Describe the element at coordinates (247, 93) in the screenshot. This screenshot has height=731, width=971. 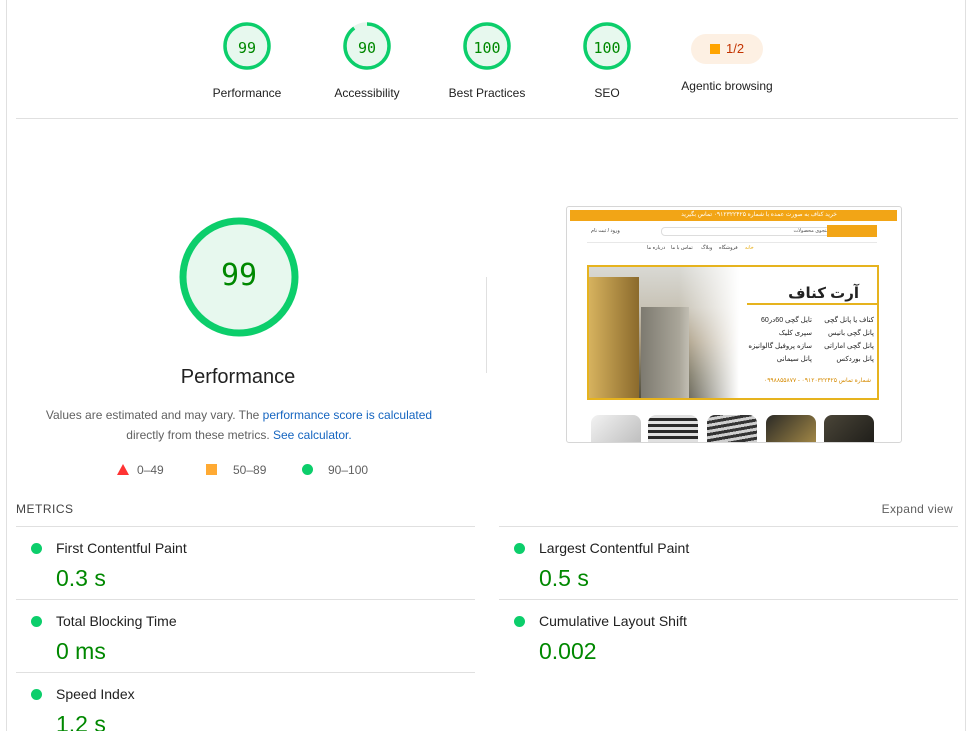
I see `gauge-label: Performance` at that location.